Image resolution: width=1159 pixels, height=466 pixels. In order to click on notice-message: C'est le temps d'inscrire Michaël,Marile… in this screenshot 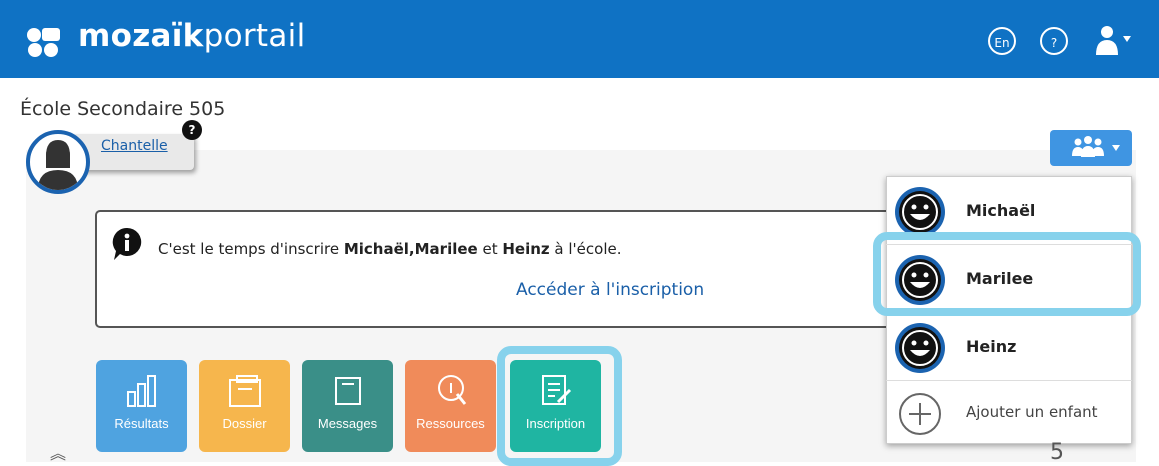, I will do `click(389, 249)`.